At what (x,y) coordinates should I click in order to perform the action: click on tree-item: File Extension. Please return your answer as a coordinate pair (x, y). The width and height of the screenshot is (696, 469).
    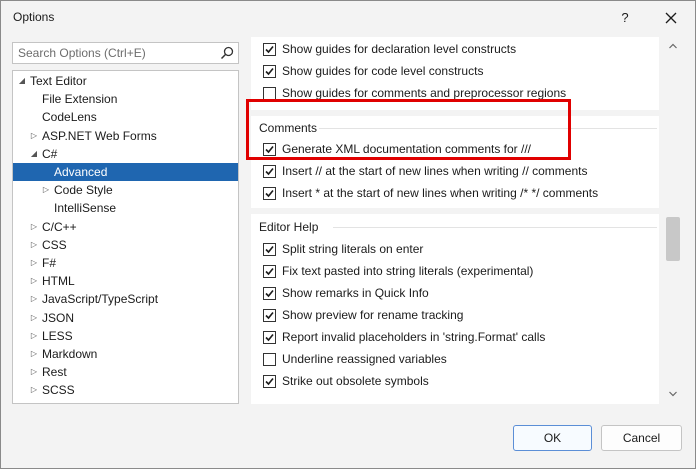
    Looking at the image, I should click on (125, 99).